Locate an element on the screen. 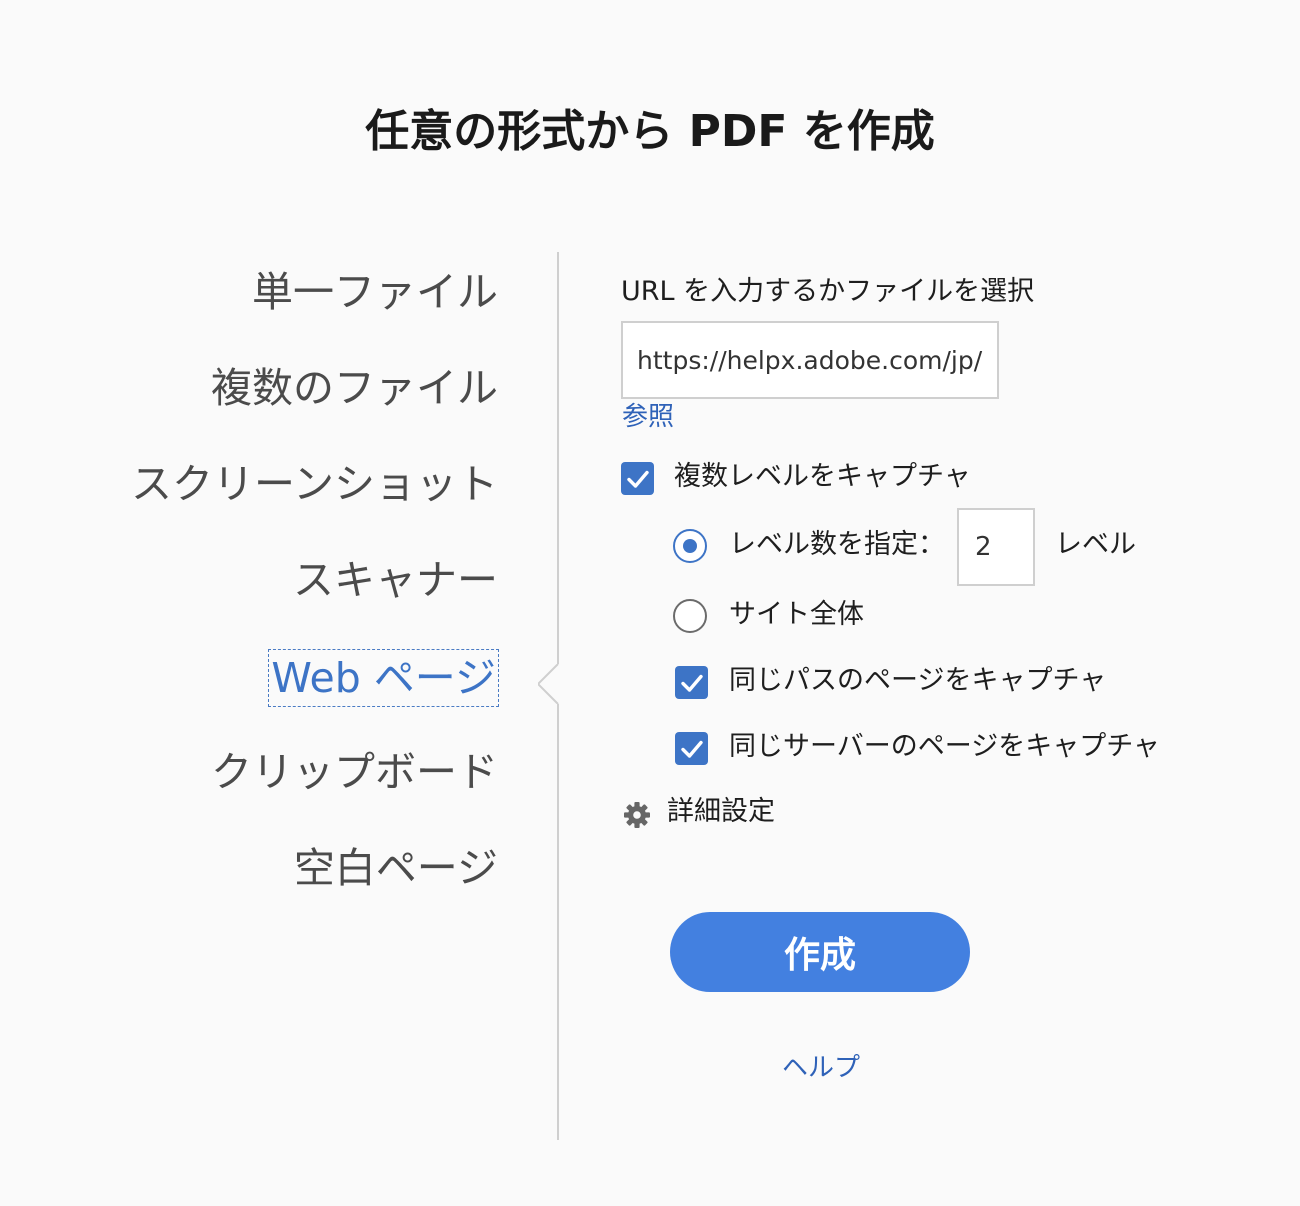 The width and height of the screenshot is (1300, 1206). url-label: URL を入力するかファイルを選択 is located at coordinates (828, 291).